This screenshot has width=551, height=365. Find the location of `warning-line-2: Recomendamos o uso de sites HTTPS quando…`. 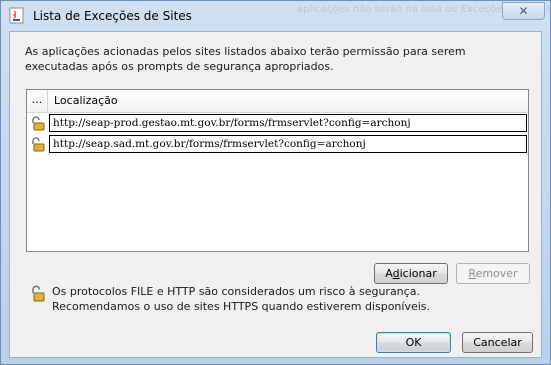

warning-line-2: Recomendamos o uso de sites HTTPS quando… is located at coordinates (241, 306).